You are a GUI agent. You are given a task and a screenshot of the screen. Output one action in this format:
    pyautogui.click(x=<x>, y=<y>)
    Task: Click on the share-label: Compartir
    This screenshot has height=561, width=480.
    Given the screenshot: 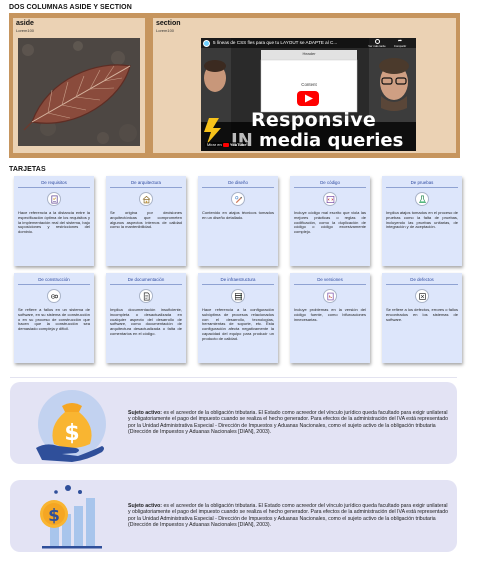 What is the action you would take?
    pyautogui.click(x=400, y=46)
    